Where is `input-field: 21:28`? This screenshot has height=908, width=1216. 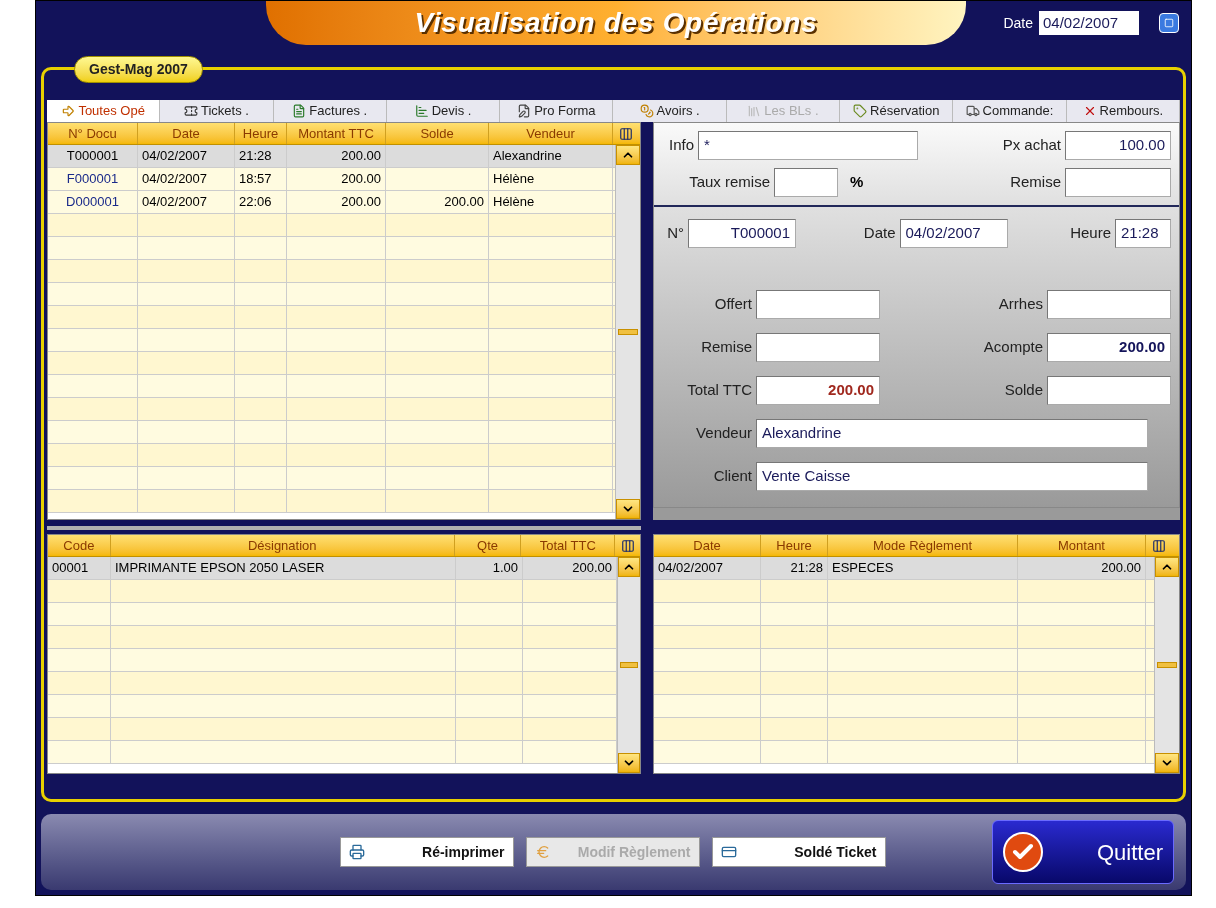
input-field: 21:28 is located at coordinates (1143, 233).